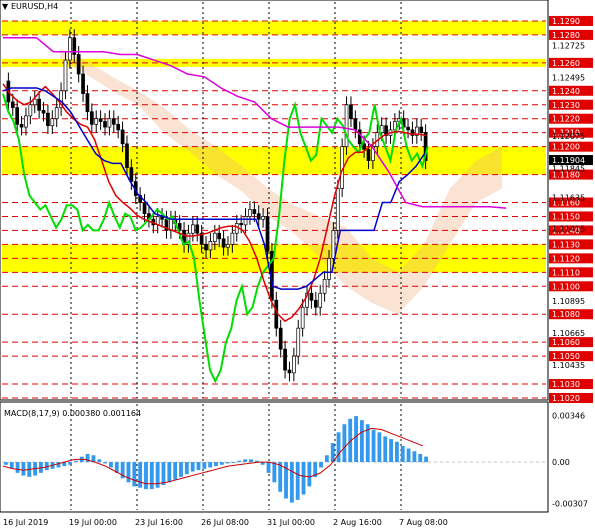 The width and height of the screenshot is (595, 532). What do you see at coordinates (566, 63) in the screenshot?
I see `level-label: 1.1260` at bounding box center [566, 63].